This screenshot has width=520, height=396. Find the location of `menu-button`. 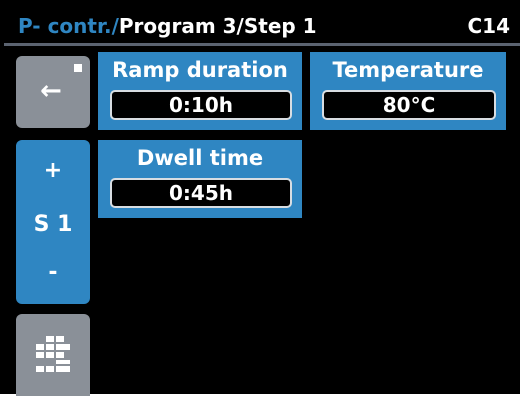

menu-button is located at coordinates (53, 355).